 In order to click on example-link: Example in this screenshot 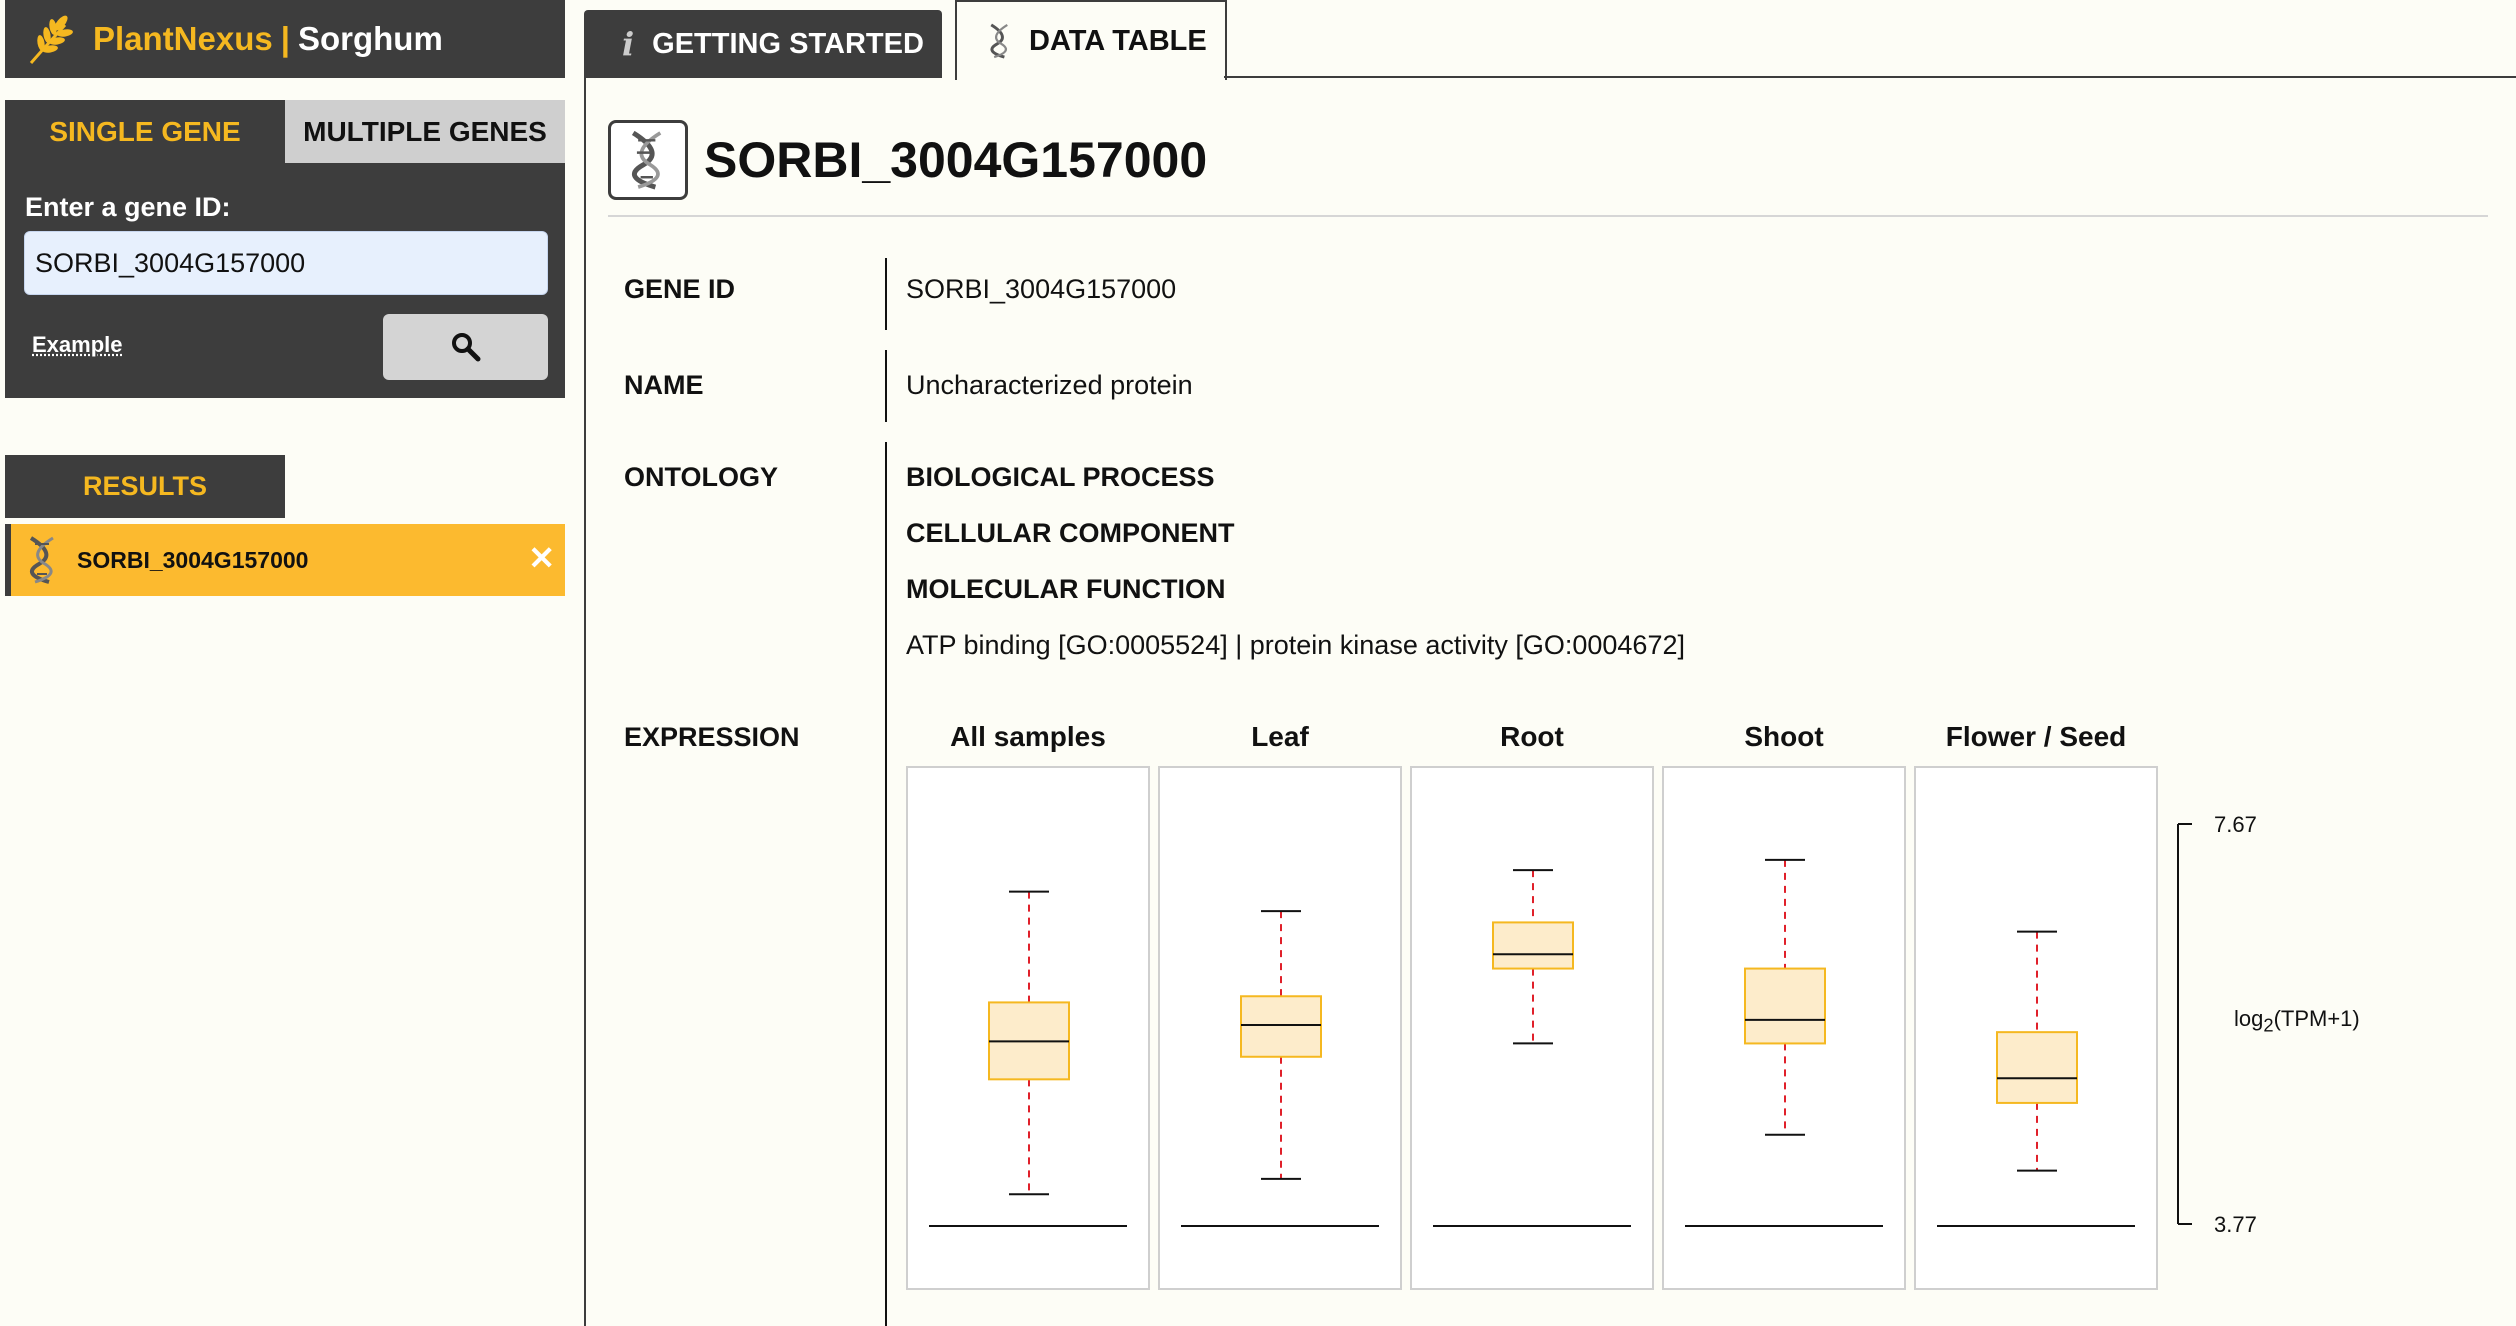, I will do `click(77, 345)`.